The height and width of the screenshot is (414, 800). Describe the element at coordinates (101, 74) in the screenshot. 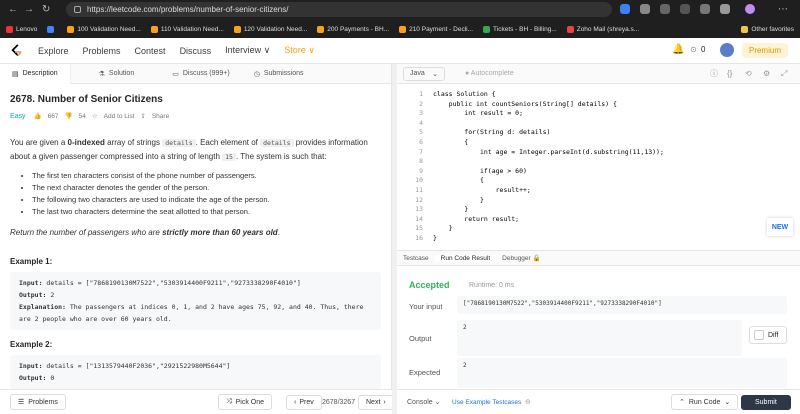

I see `flask-icon: ⚗` at that location.